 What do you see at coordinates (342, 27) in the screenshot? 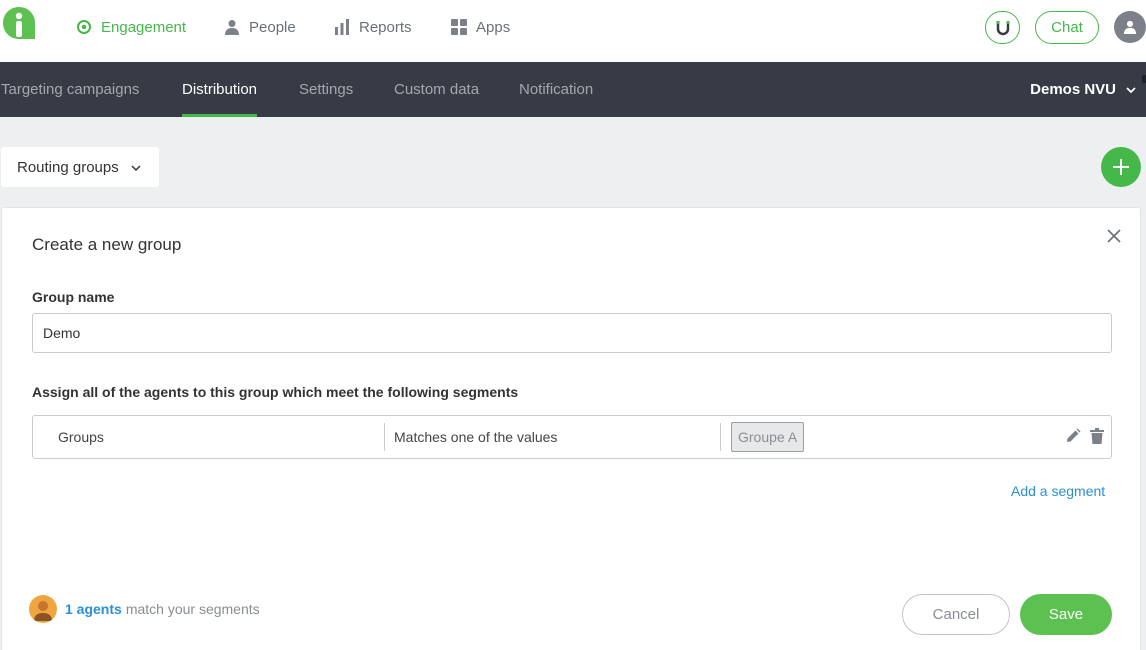
I see `bar-chart-icon` at bounding box center [342, 27].